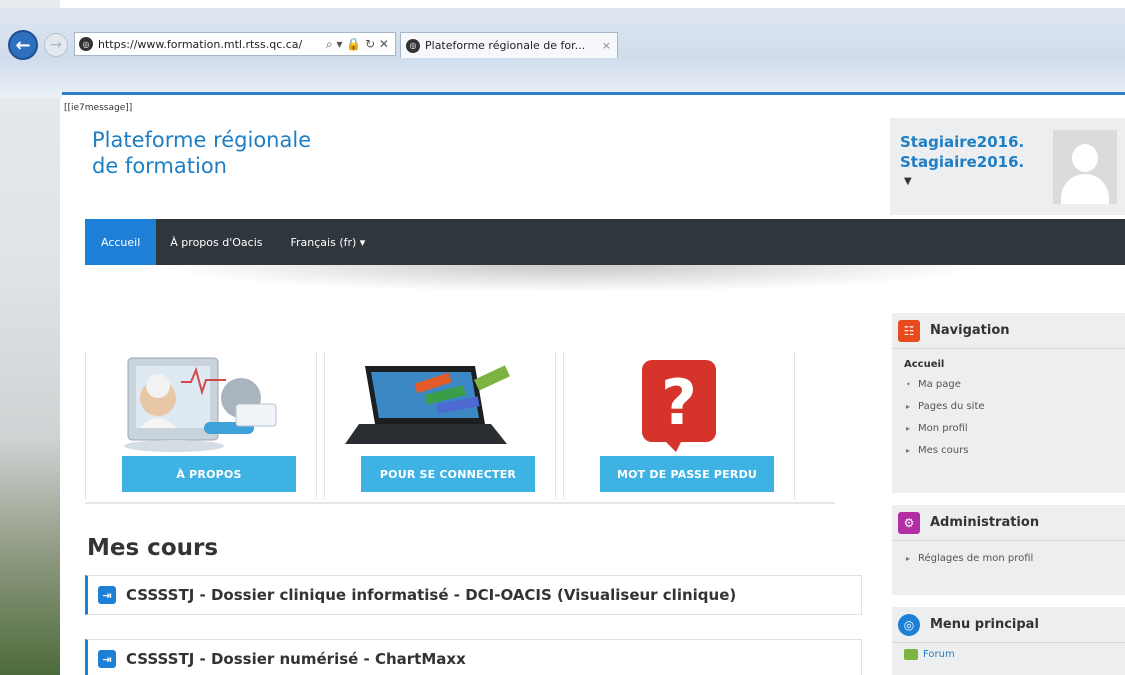 The width and height of the screenshot is (1125, 675). What do you see at coordinates (98, 108) in the screenshot?
I see `ie7-message: [[ie7message]]` at bounding box center [98, 108].